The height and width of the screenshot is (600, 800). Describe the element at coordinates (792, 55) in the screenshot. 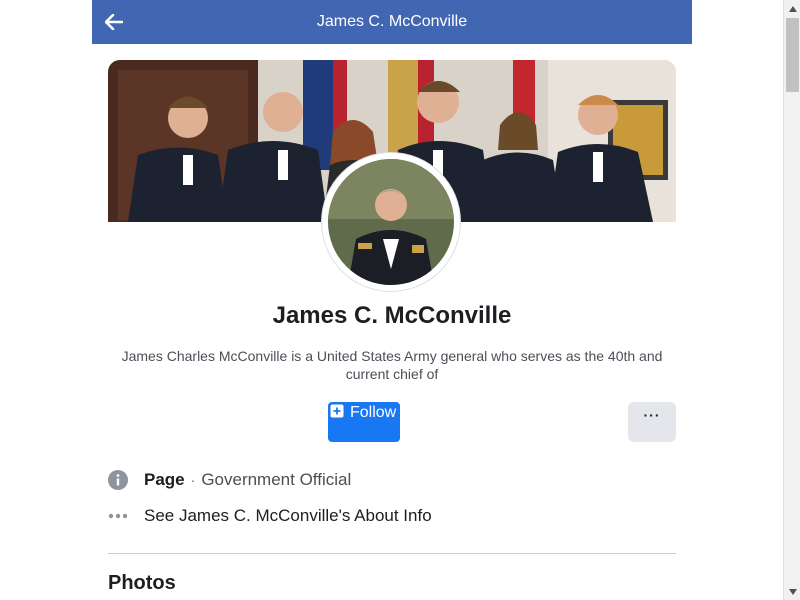

I see `scroll-thumb` at that location.